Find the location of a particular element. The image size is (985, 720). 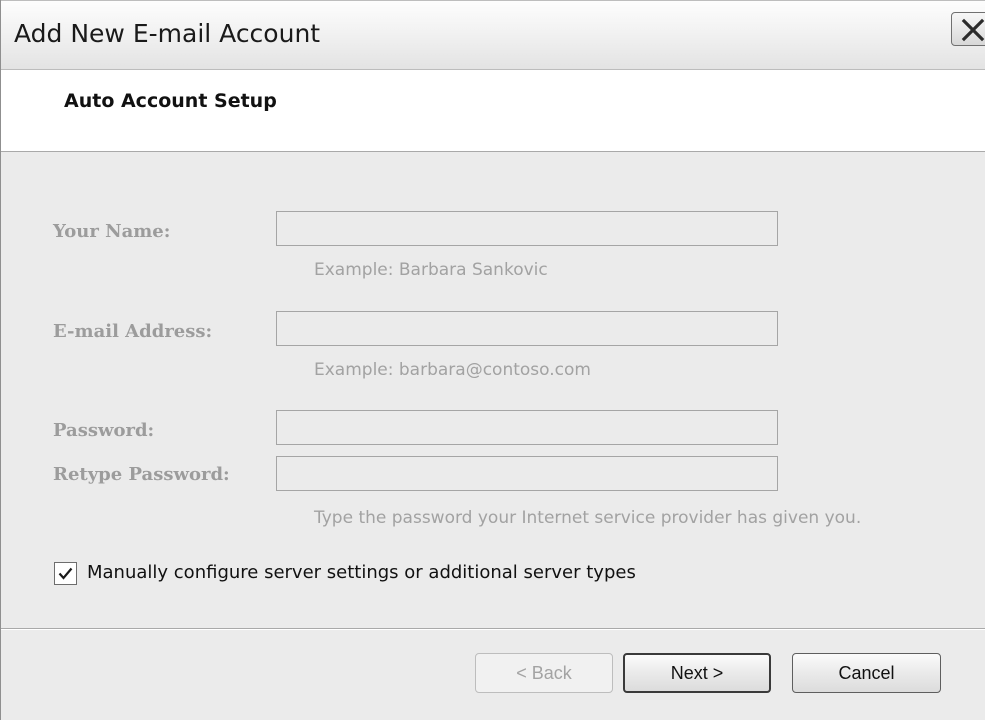

retype-password-input is located at coordinates (527, 473).